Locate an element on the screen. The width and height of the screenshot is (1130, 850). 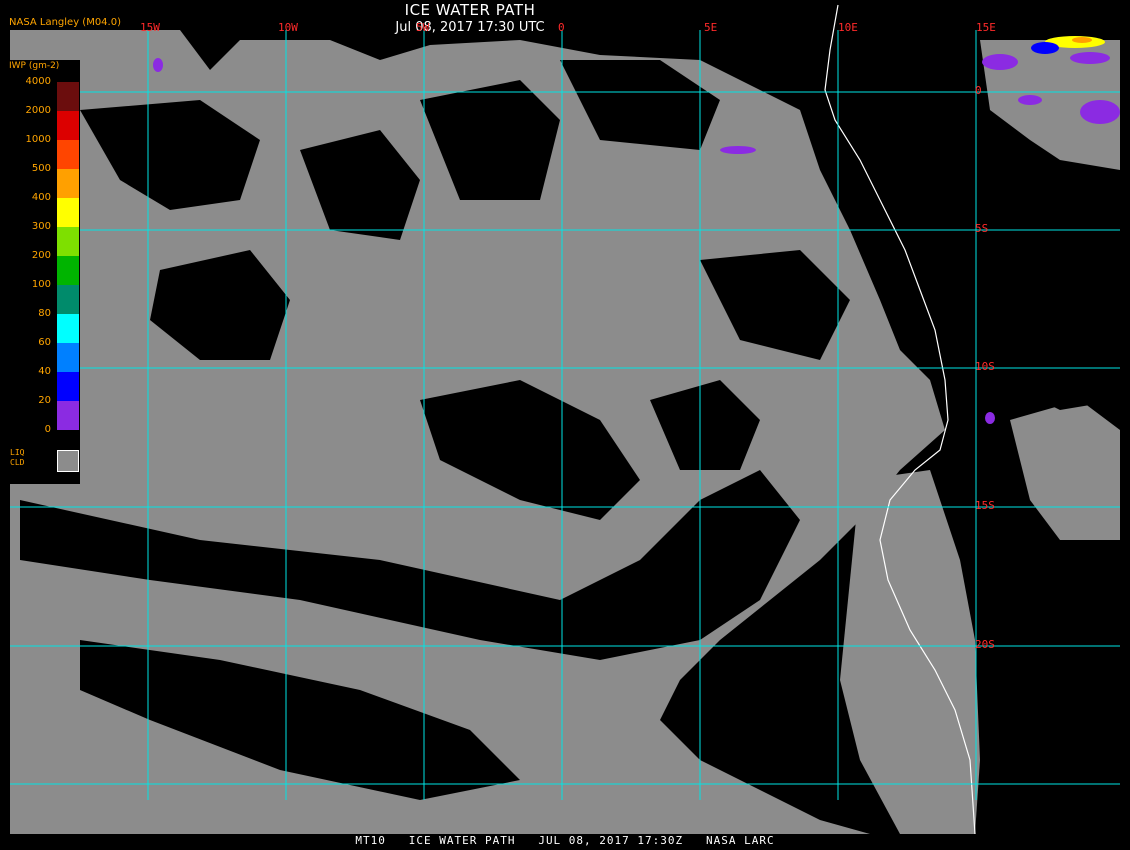
legend-label: 500 is located at coordinates (41, 168).